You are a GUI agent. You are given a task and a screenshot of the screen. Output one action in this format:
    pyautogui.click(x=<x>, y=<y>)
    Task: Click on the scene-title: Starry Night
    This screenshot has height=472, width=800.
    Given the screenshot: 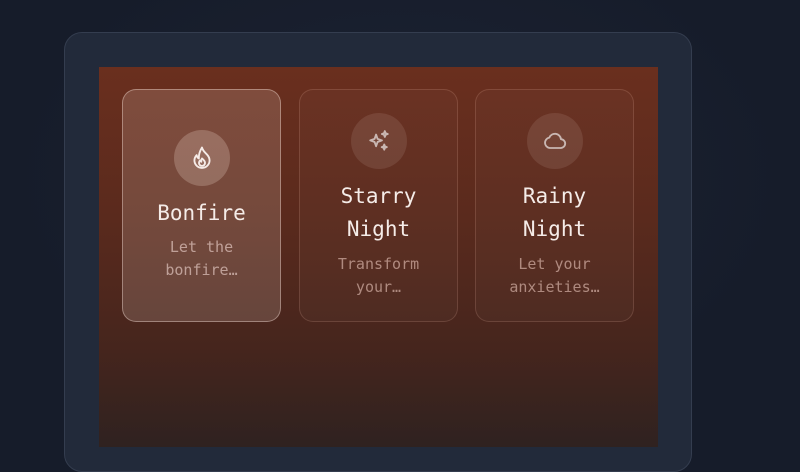 What is the action you would take?
    pyautogui.click(x=378, y=212)
    